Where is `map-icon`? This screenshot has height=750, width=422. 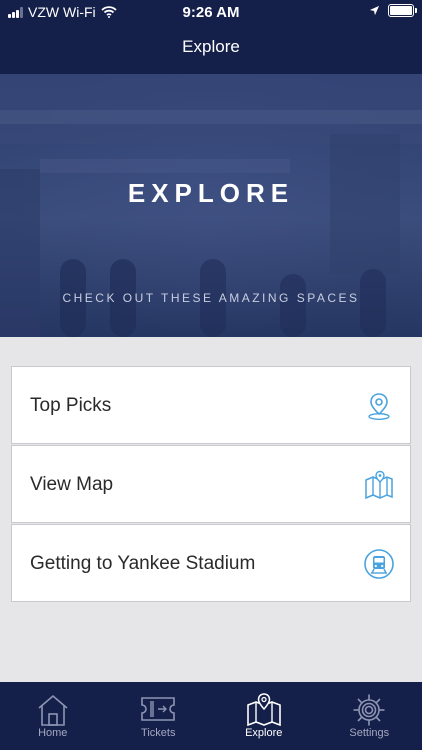
map-icon is located at coordinates (263, 710).